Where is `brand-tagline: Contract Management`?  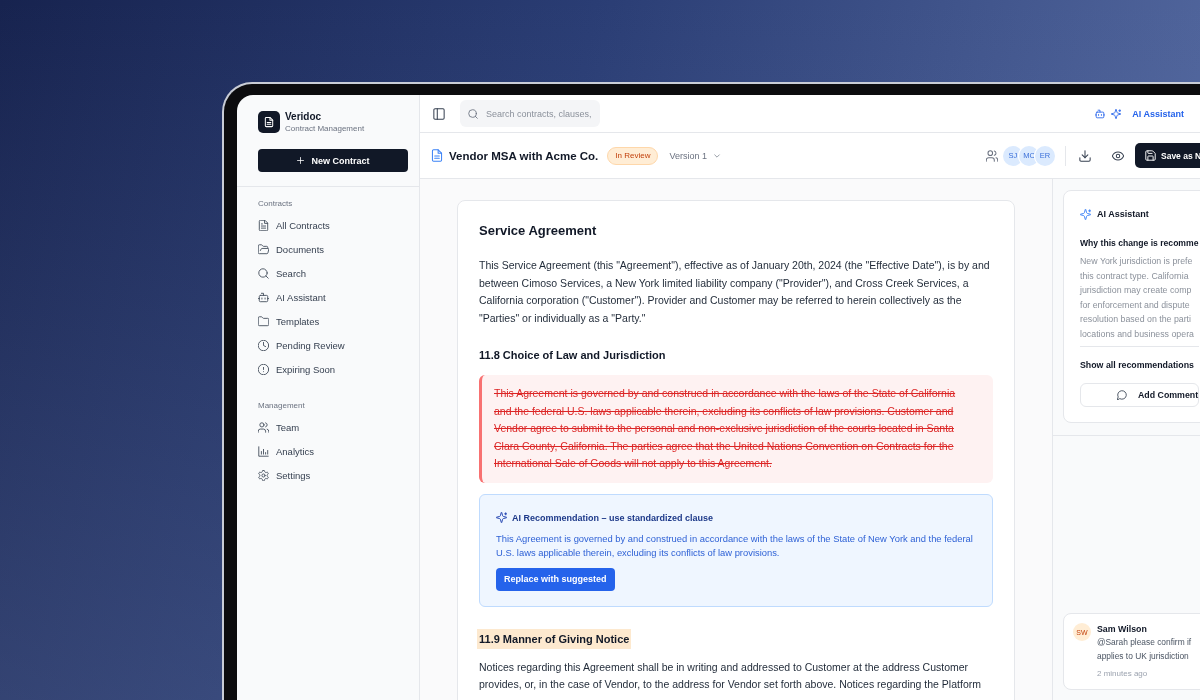 brand-tagline: Contract Management is located at coordinates (325, 129).